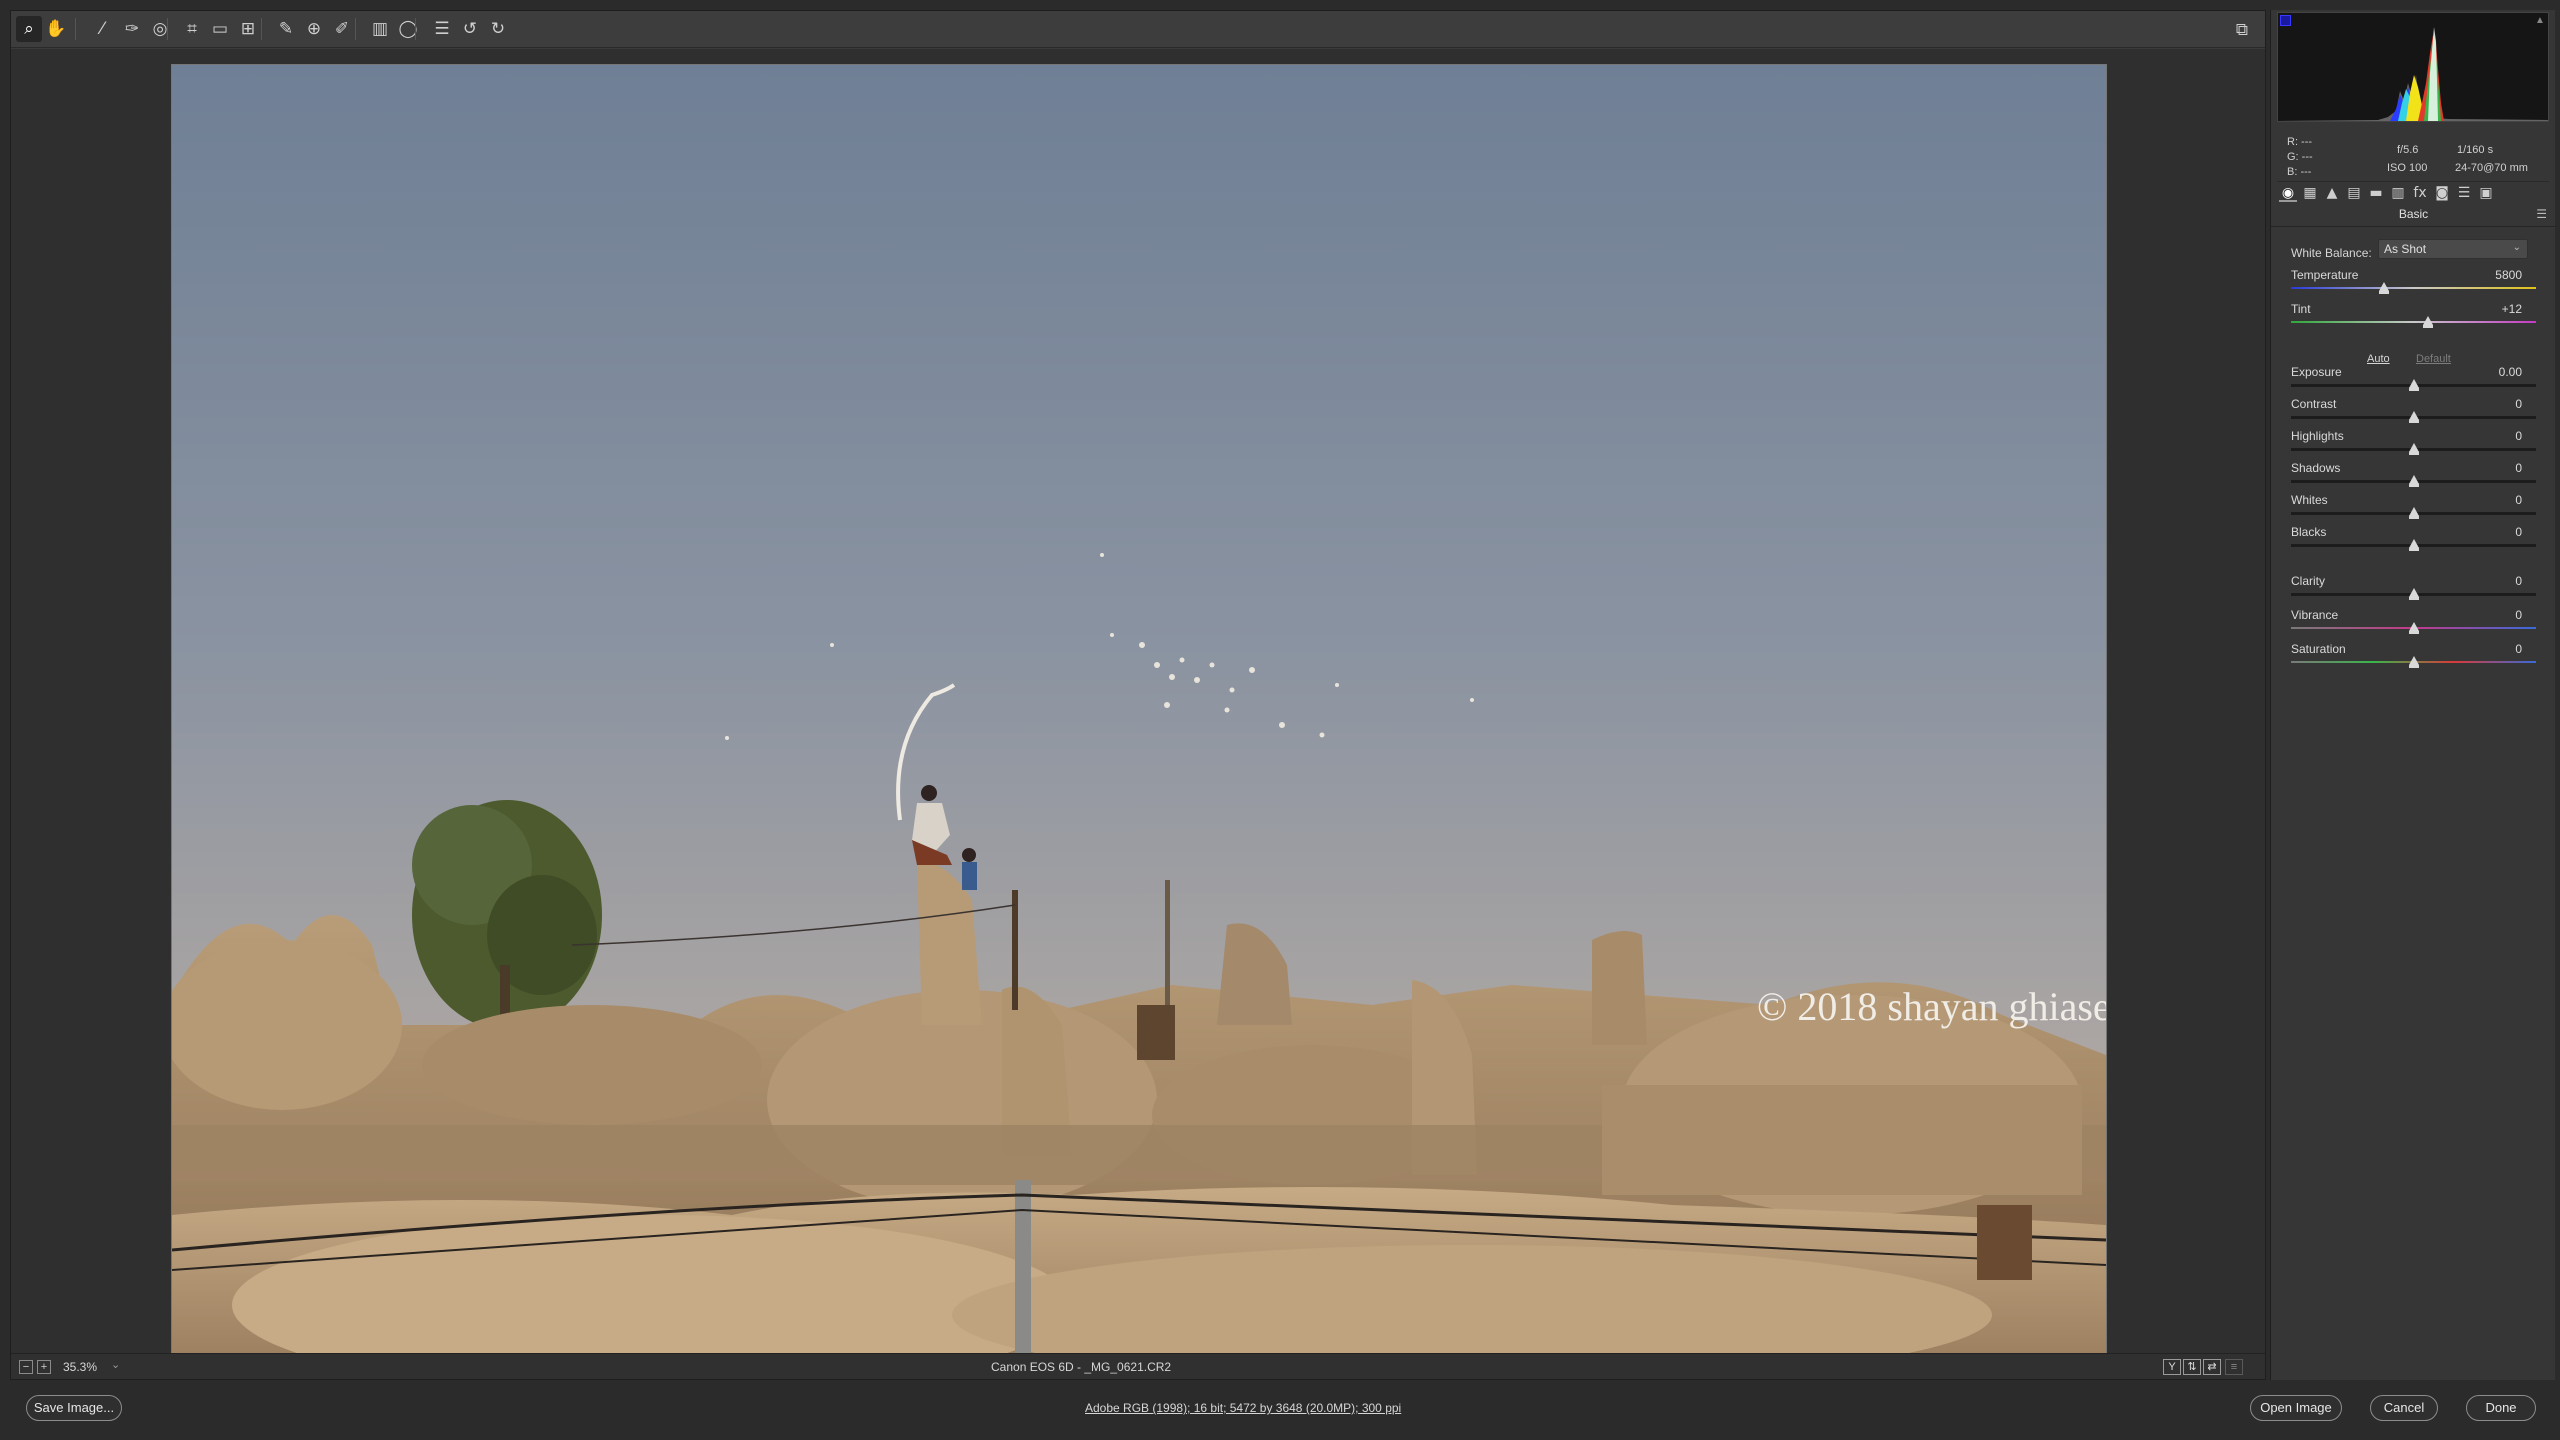 This screenshot has height=1440, width=2560. I want to click on tint-value: +12, so click(2512, 309).